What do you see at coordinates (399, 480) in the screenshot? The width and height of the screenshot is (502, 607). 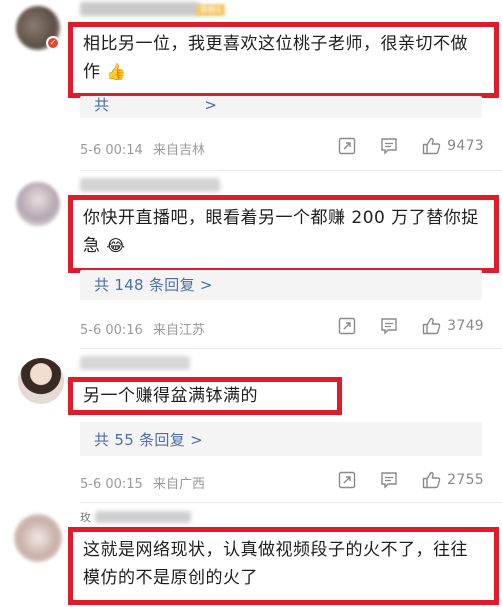 I see `comment-actions: 2755` at bounding box center [399, 480].